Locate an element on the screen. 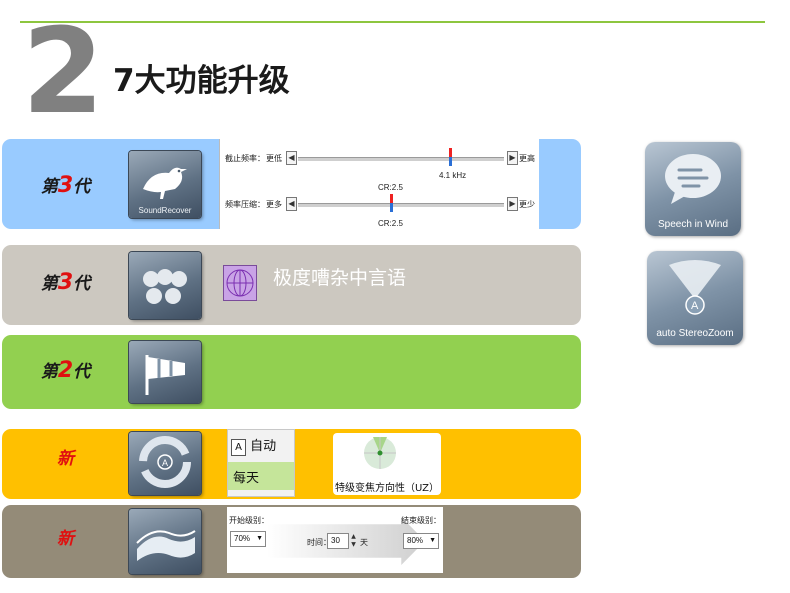  compression-value-bottom: CR:2.5 is located at coordinates (390, 223).